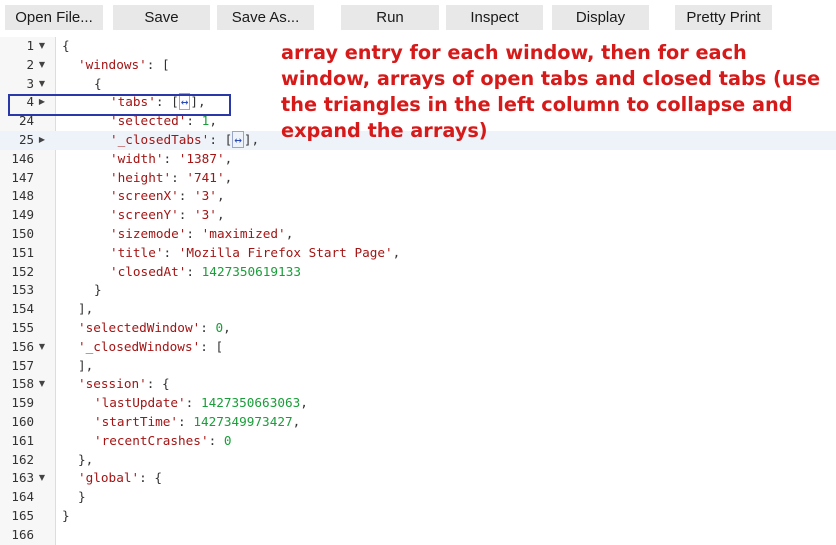 The width and height of the screenshot is (836, 545). Describe the element at coordinates (22, 459) in the screenshot. I see `line-number: 162` at that location.